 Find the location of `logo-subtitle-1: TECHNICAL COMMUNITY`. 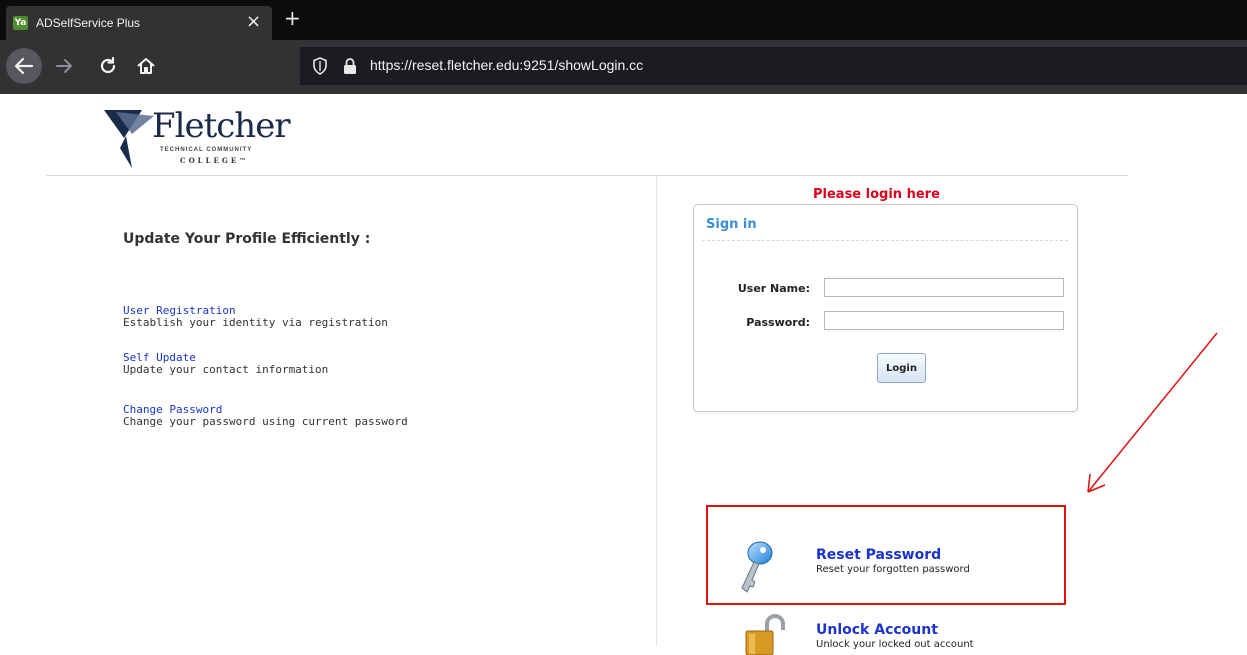

logo-subtitle-1: TECHNICAL COMMUNITY is located at coordinates (206, 150).